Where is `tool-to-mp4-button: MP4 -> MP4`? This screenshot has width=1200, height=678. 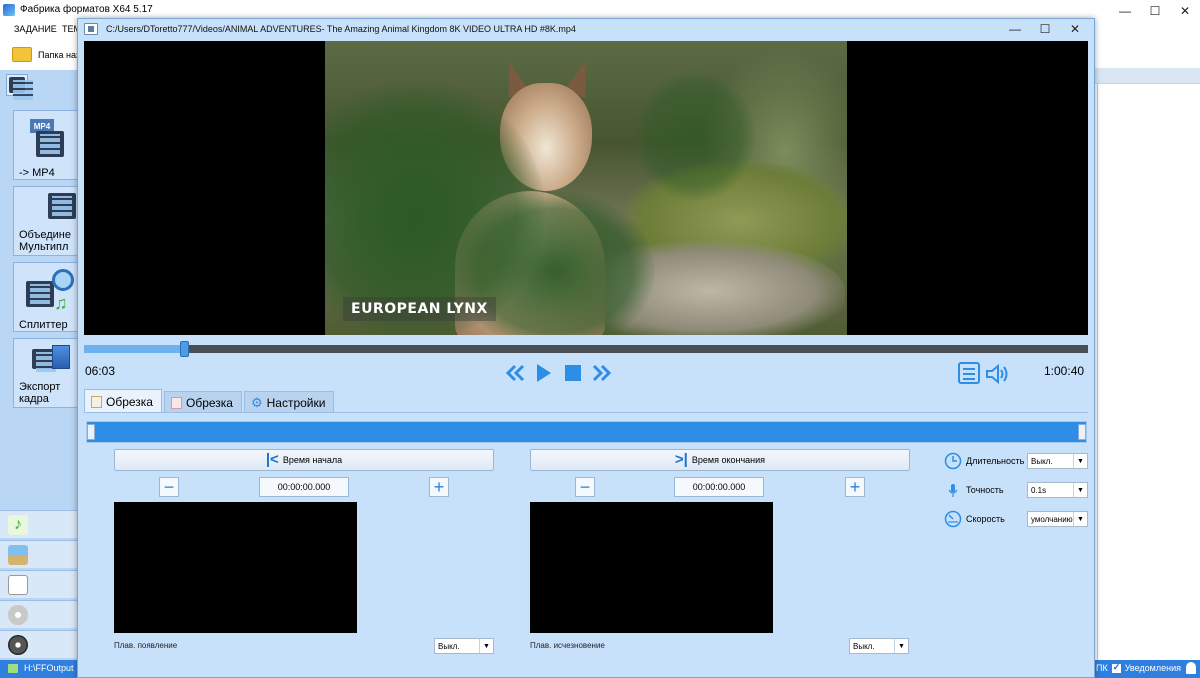 tool-to-mp4-button: MP4 -> MP4 is located at coordinates (45, 145).